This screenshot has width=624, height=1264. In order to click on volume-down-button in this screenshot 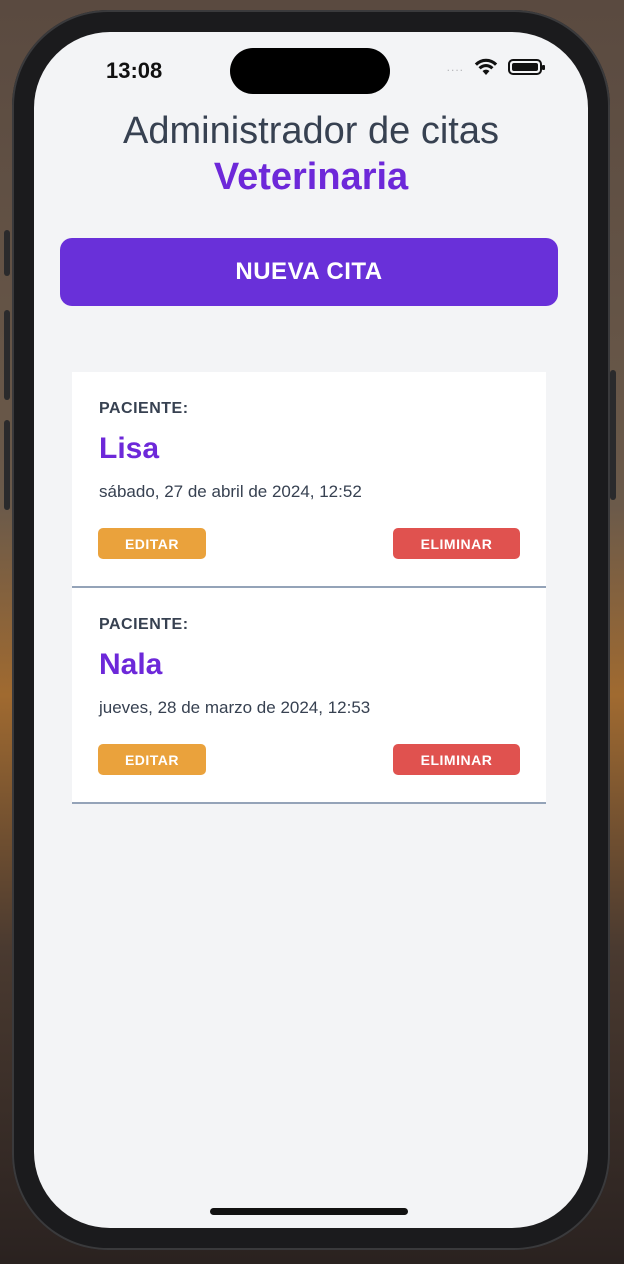, I will do `click(7, 465)`.